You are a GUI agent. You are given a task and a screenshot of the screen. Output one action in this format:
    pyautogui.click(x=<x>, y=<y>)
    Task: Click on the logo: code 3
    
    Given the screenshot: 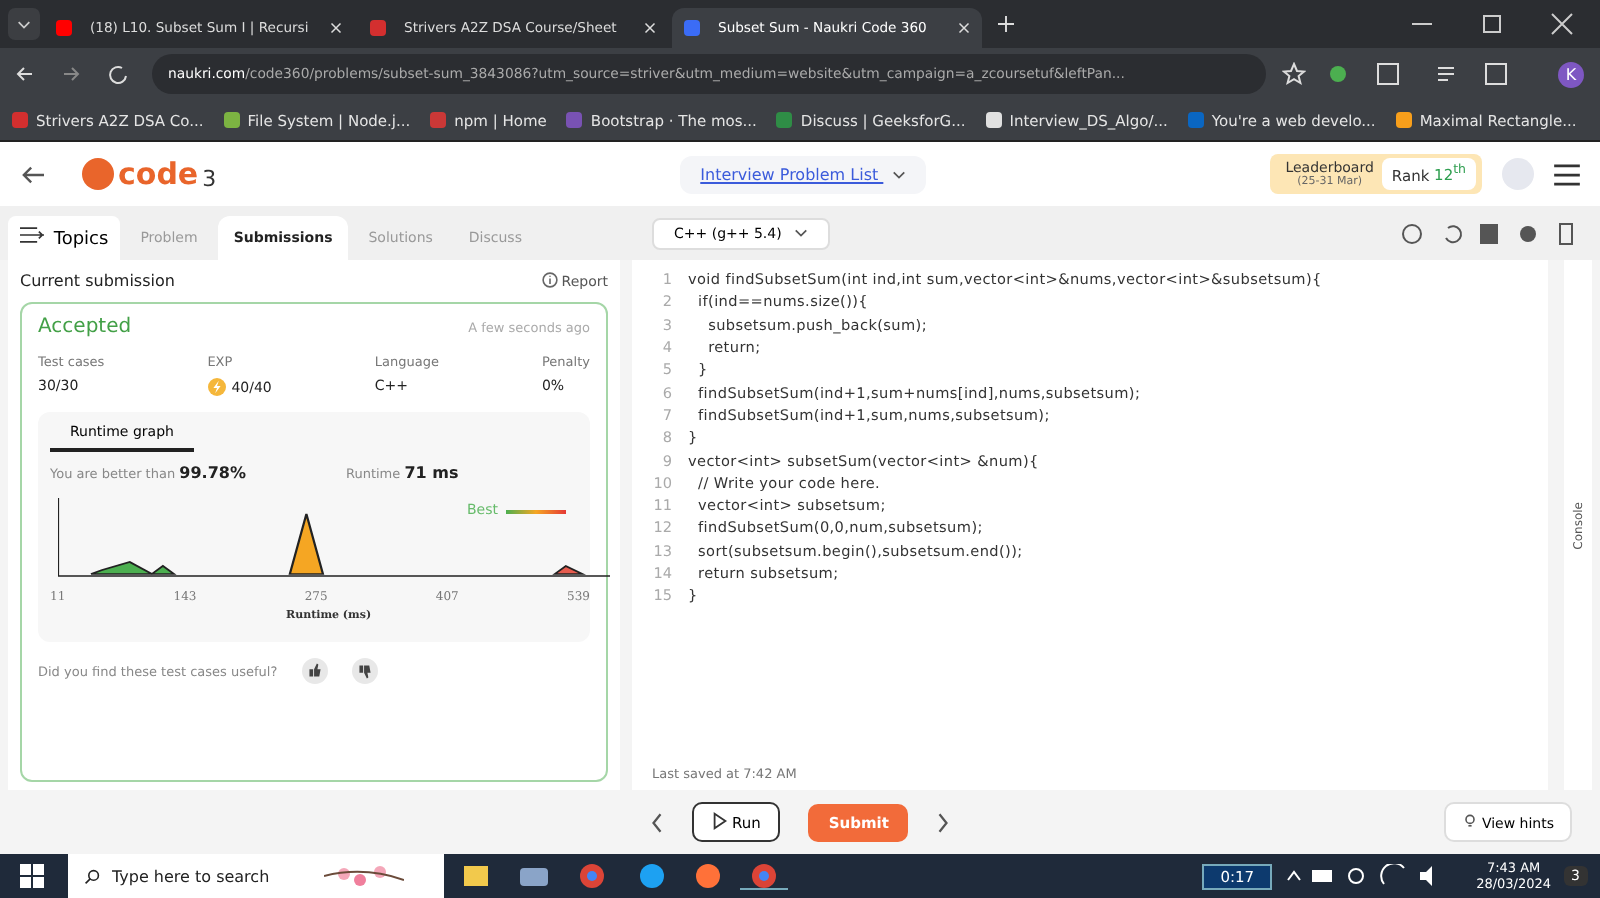 What is the action you would take?
    pyautogui.click(x=149, y=174)
    